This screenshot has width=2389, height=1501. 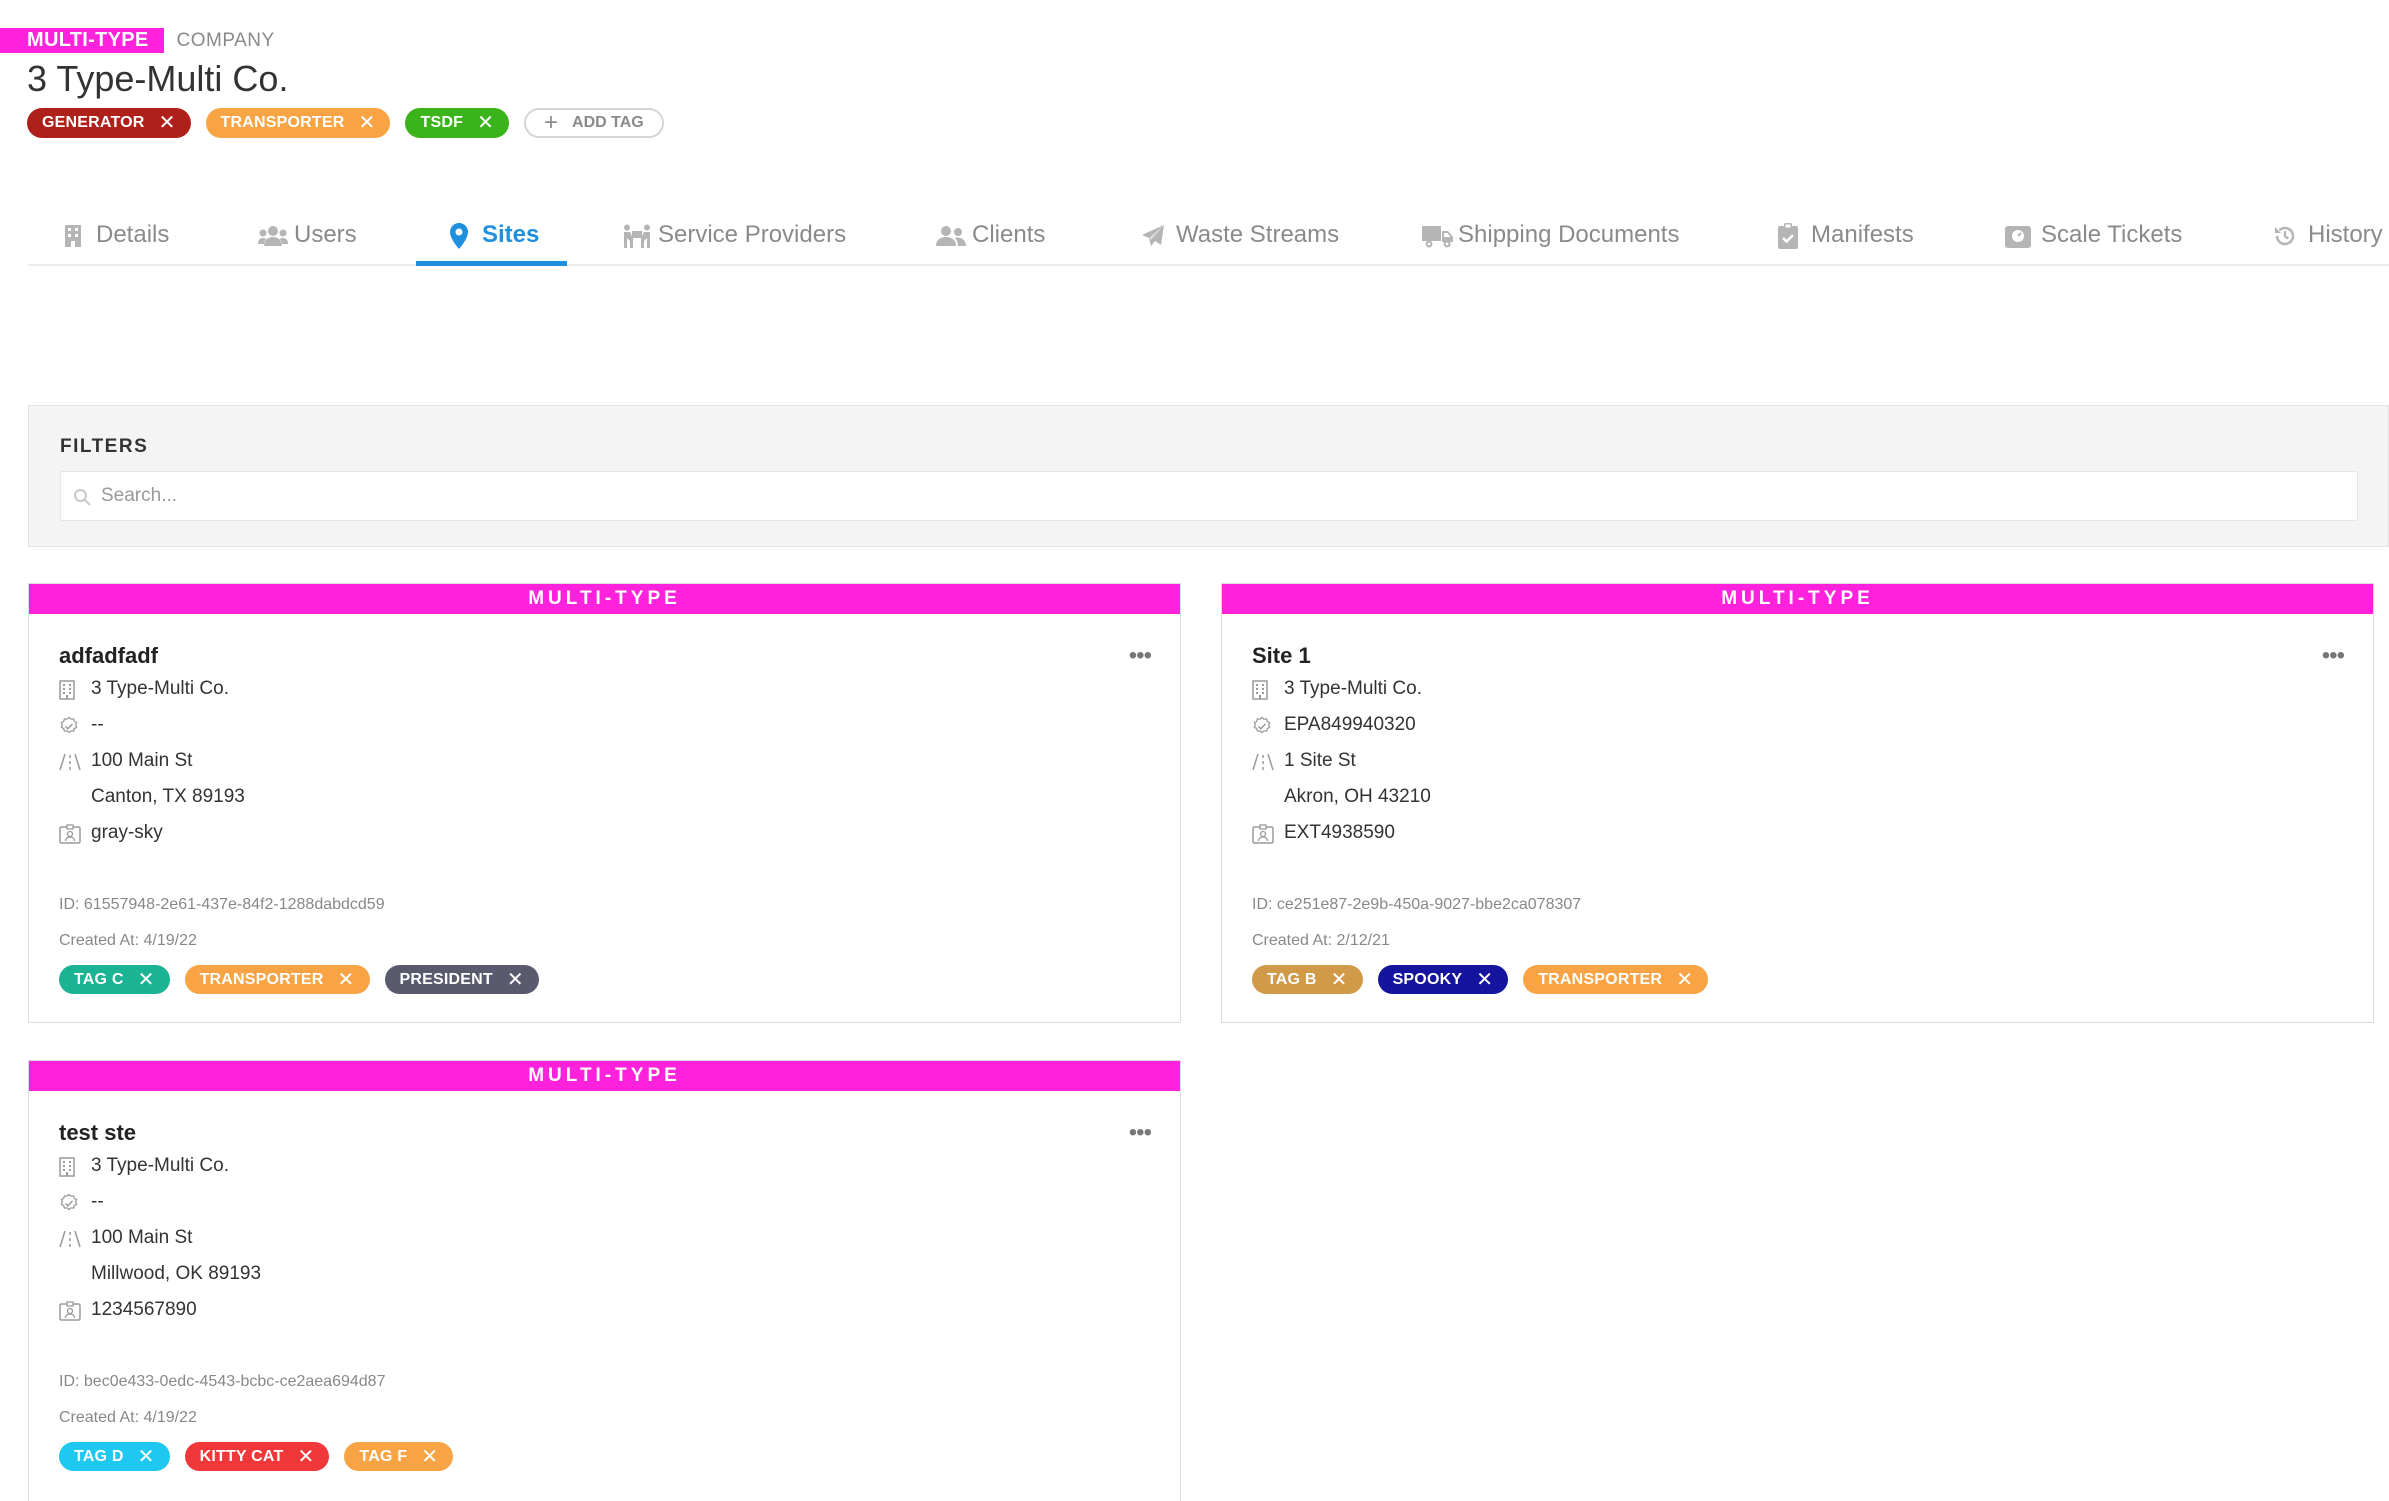 What do you see at coordinates (222, 904) in the screenshot?
I see `site-id: ID: 61557948-2e61-437e-84f2-1288dabdcd59` at bounding box center [222, 904].